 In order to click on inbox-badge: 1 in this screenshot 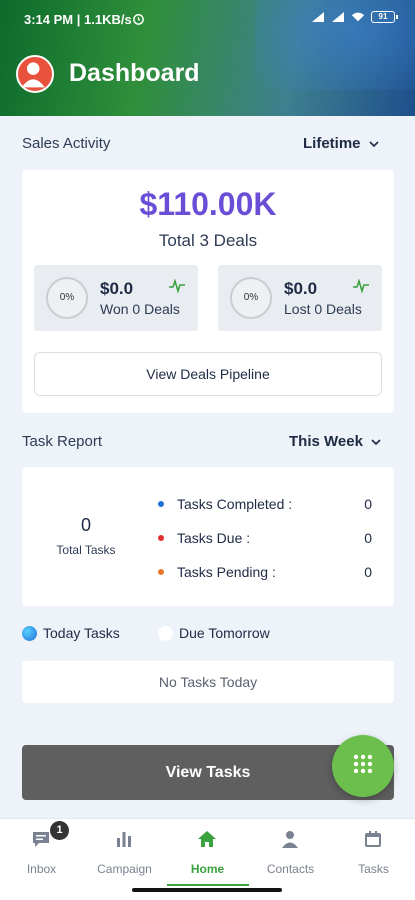, I will do `click(59, 830)`.